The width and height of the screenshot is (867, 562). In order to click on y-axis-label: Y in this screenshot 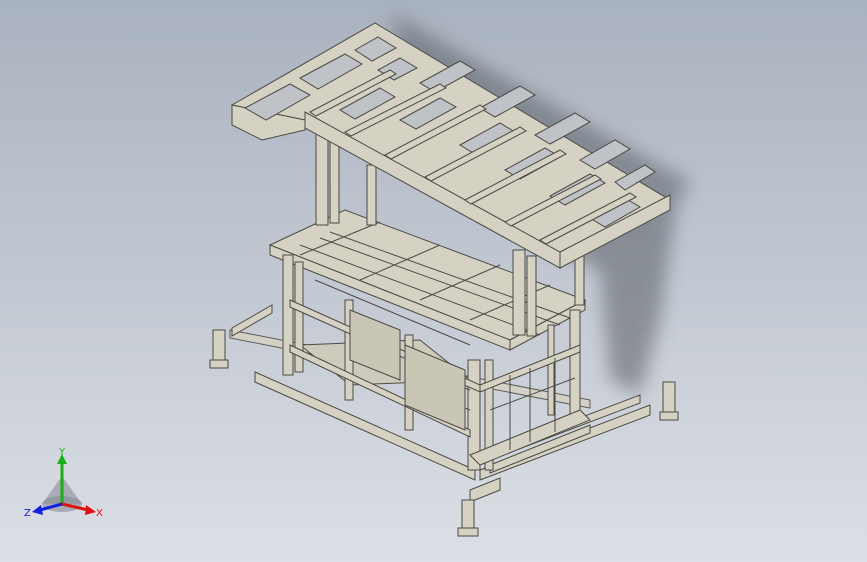, I will do `click(62, 452)`.